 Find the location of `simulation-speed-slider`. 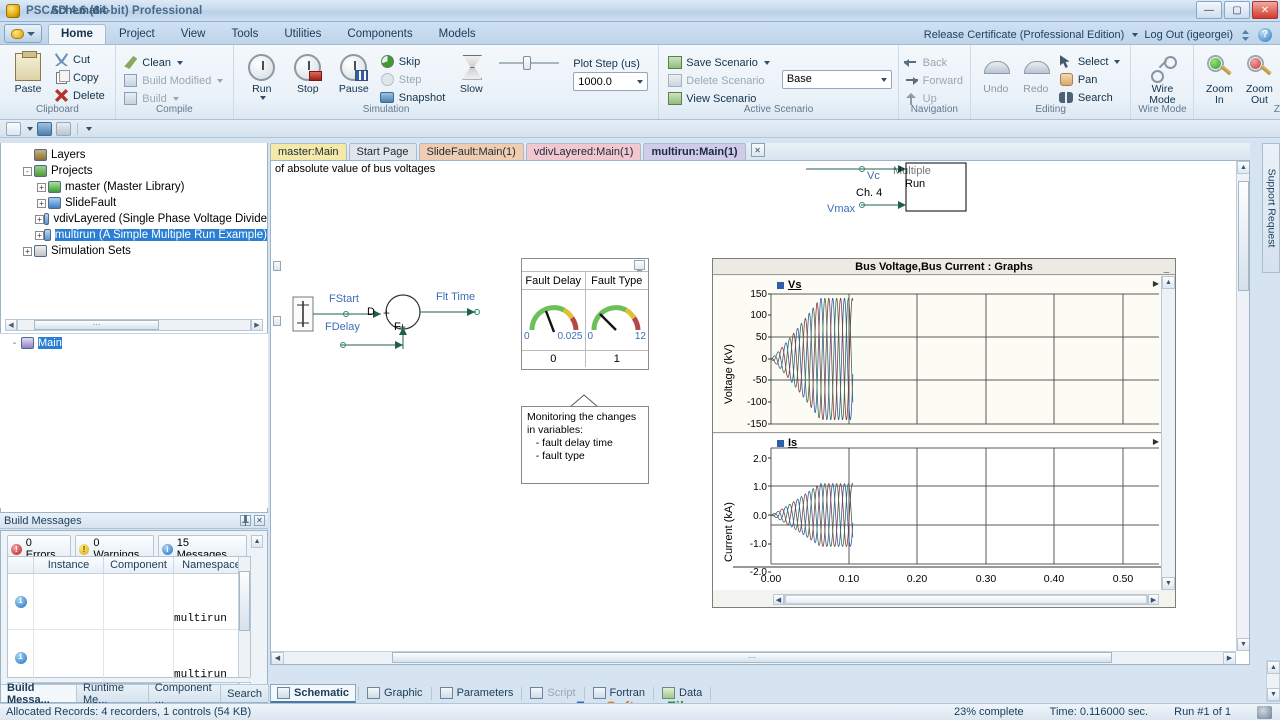

simulation-speed-slider is located at coordinates (529, 63).